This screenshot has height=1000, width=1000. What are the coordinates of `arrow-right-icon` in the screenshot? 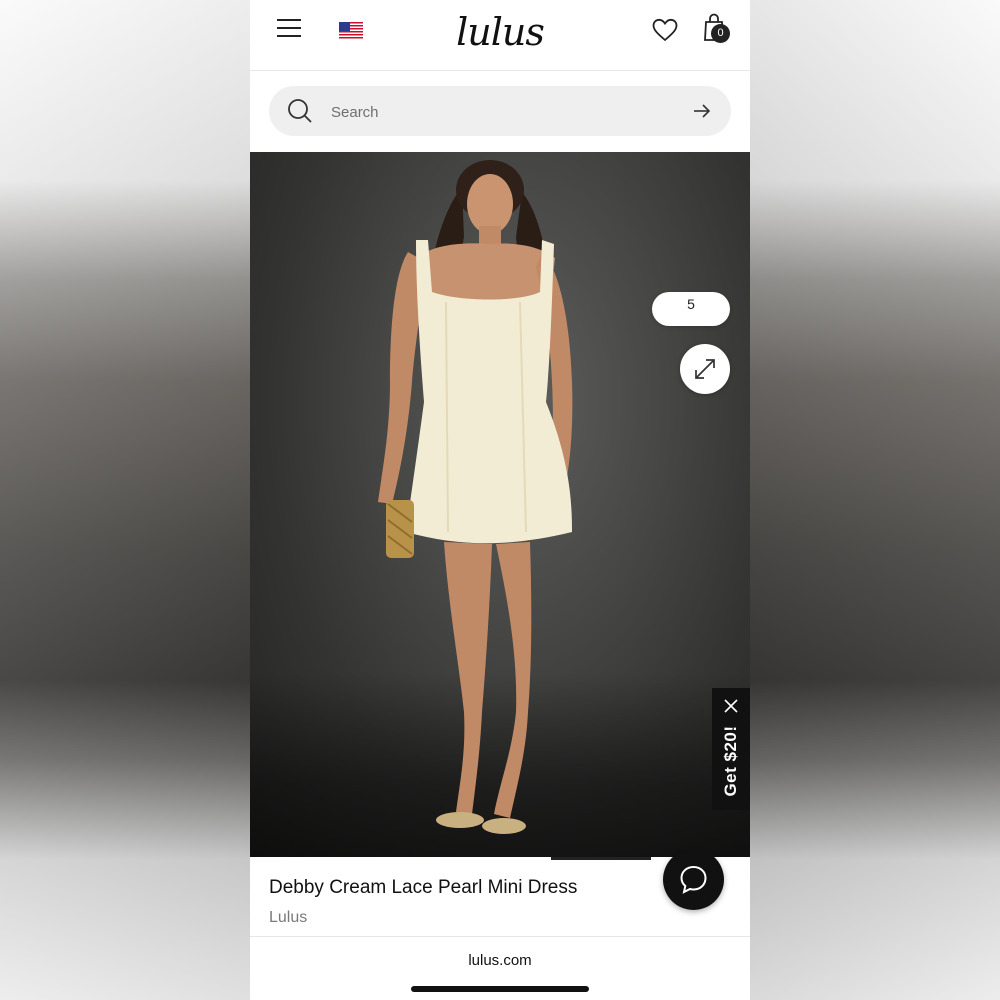 It's located at (702, 111).